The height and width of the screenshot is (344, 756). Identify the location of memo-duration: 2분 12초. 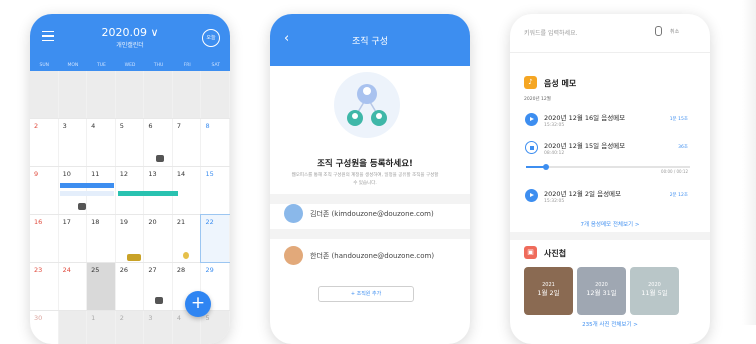
(678, 195).